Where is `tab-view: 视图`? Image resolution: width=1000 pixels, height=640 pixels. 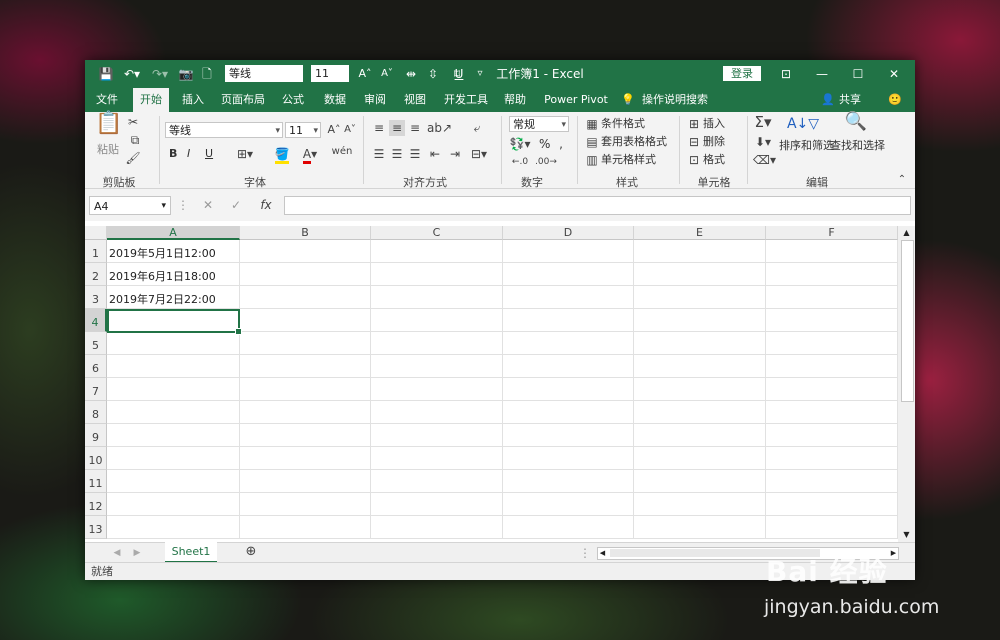 tab-view: 视图 is located at coordinates (415, 100).